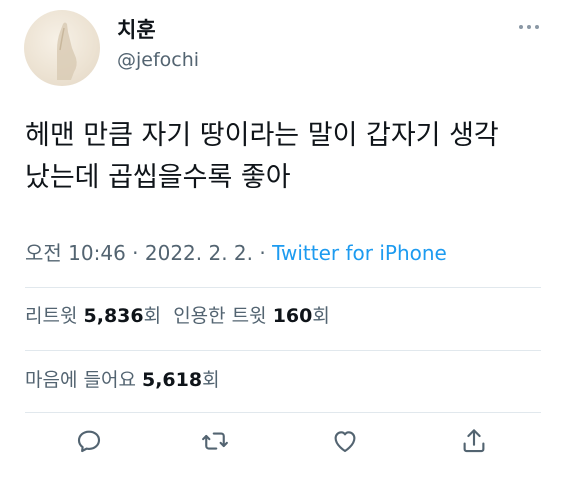 The image size is (563, 483). I want to click on share-icon, so click(474, 441).